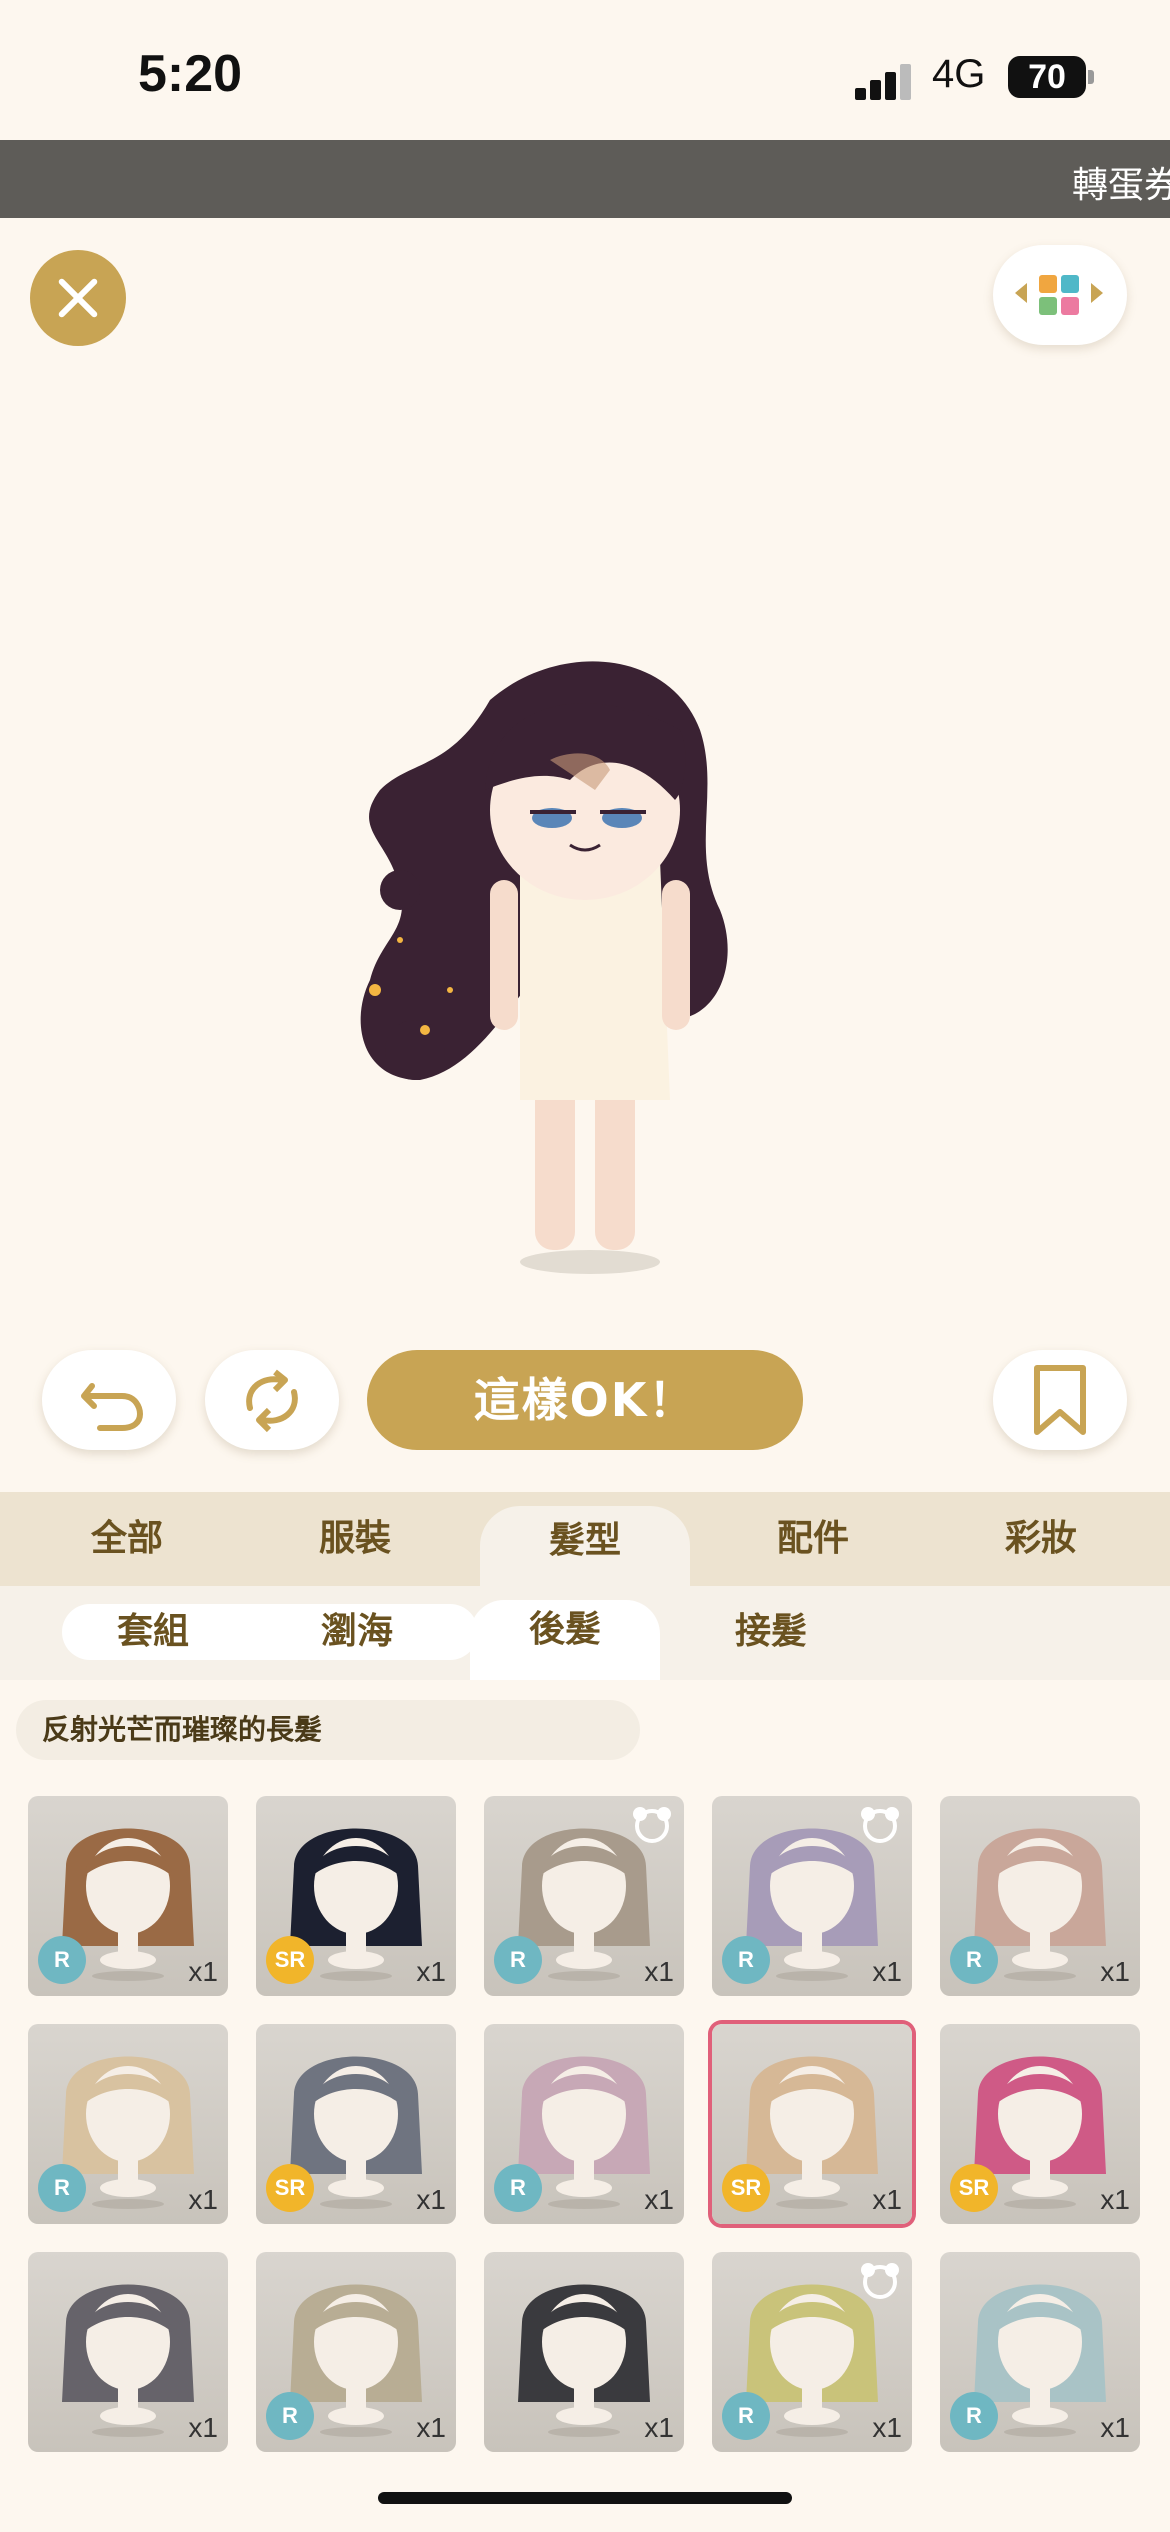 The height and width of the screenshot is (2532, 1170). What do you see at coordinates (565, 1640) in the screenshot?
I see `sub-tab-back-hair: 後髮` at bounding box center [565, 1640].